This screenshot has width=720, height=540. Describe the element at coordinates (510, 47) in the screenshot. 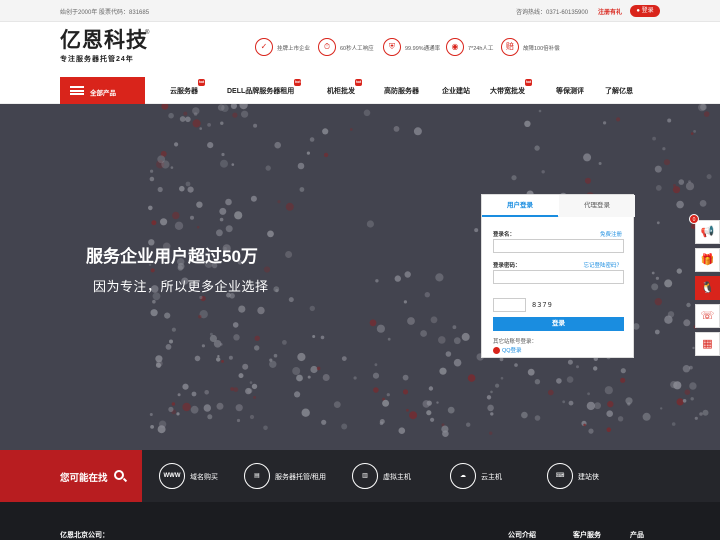

I see `compensation-icon: 赔` at that location.